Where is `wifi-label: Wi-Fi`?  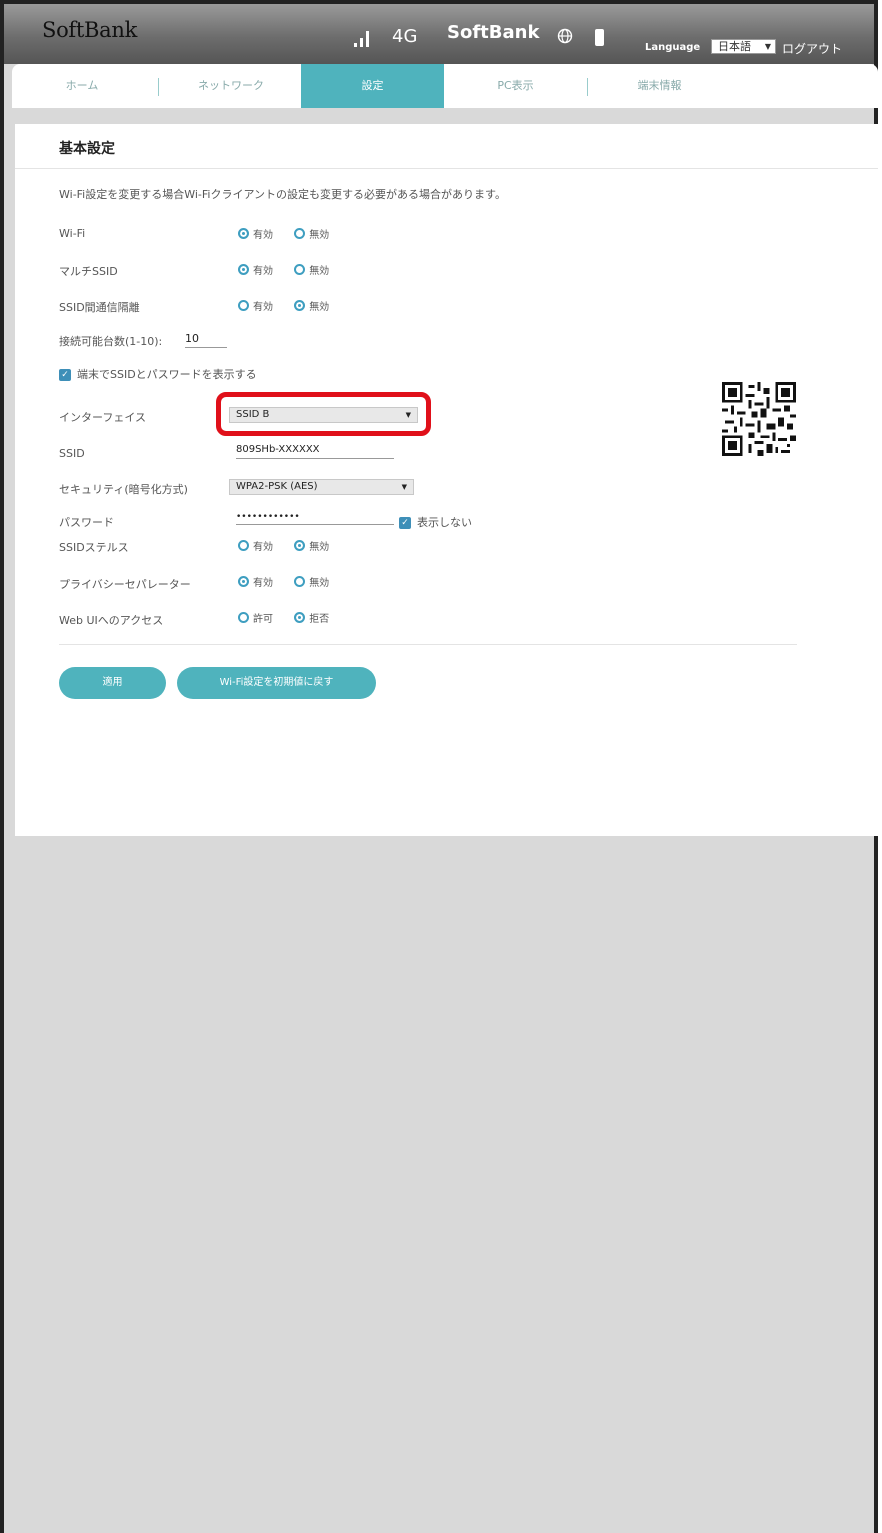 wifi-label: Wi-Fi is located at coordinates (72, 233).